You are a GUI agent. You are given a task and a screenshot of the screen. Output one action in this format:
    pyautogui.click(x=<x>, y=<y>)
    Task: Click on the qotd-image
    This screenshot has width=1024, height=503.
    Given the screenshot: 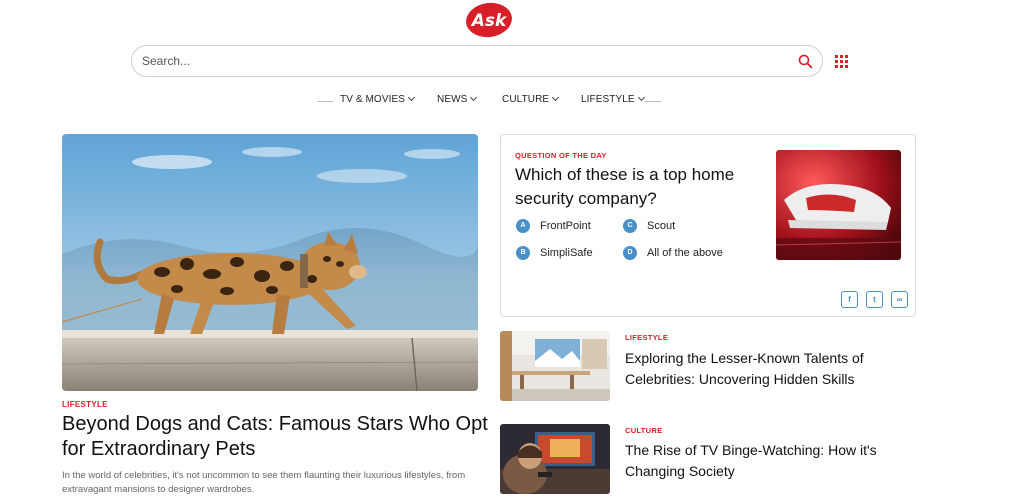 What is the action you would take?
    pyautogui.click(x=838, y=205)
    